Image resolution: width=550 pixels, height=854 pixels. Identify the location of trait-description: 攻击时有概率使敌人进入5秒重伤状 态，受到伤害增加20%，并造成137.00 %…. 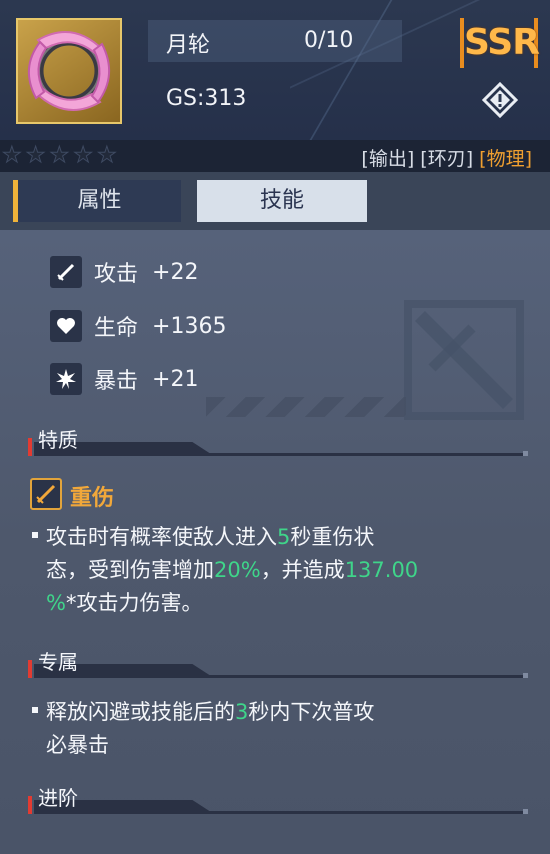
(272, 570).